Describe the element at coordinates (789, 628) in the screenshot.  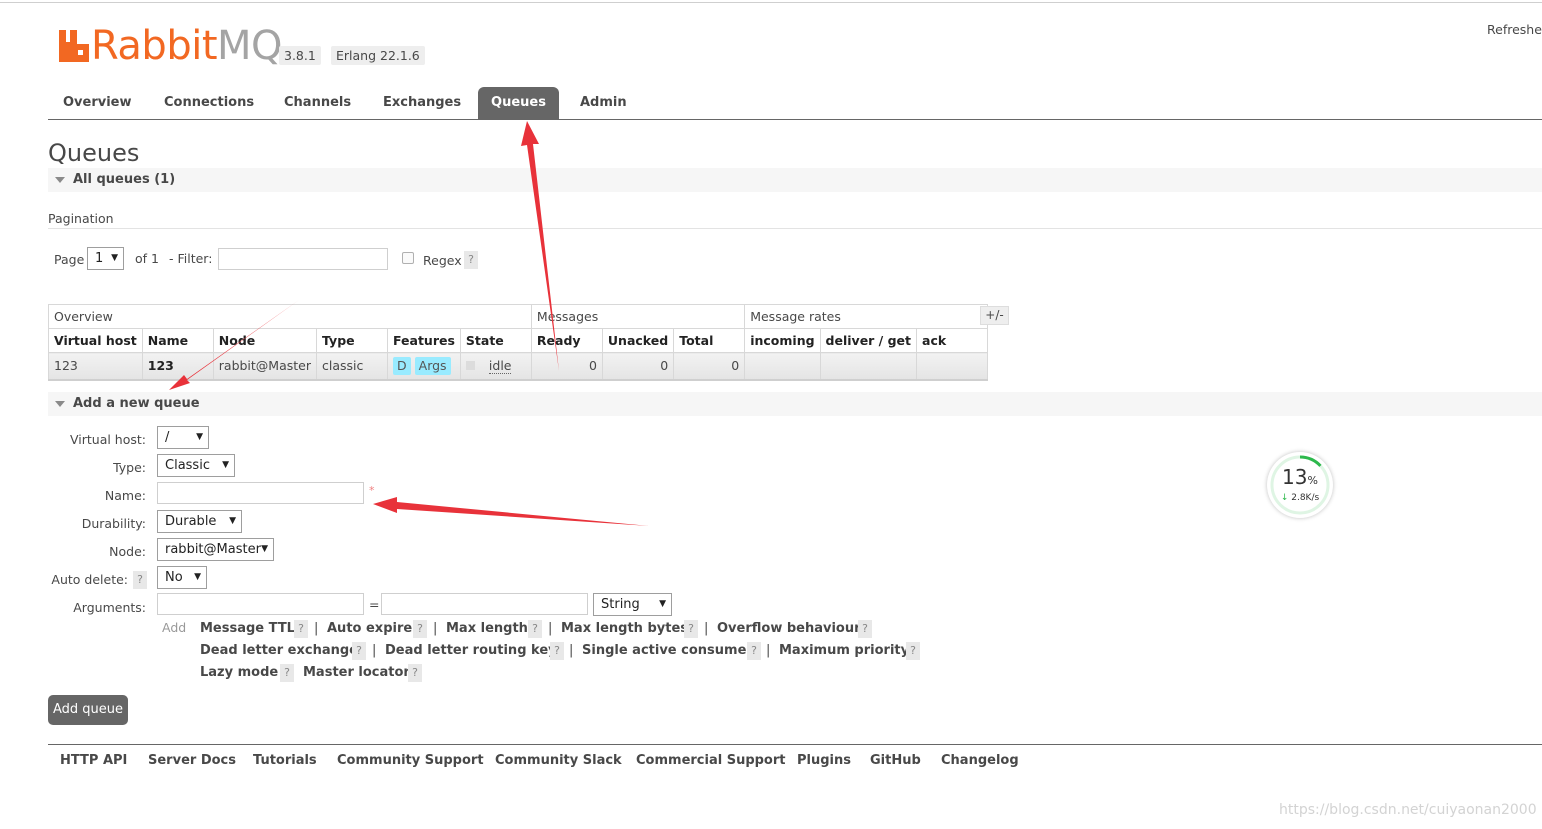
I see `arg-link-overflow-behaviour: Overflow behaviour` at that location.